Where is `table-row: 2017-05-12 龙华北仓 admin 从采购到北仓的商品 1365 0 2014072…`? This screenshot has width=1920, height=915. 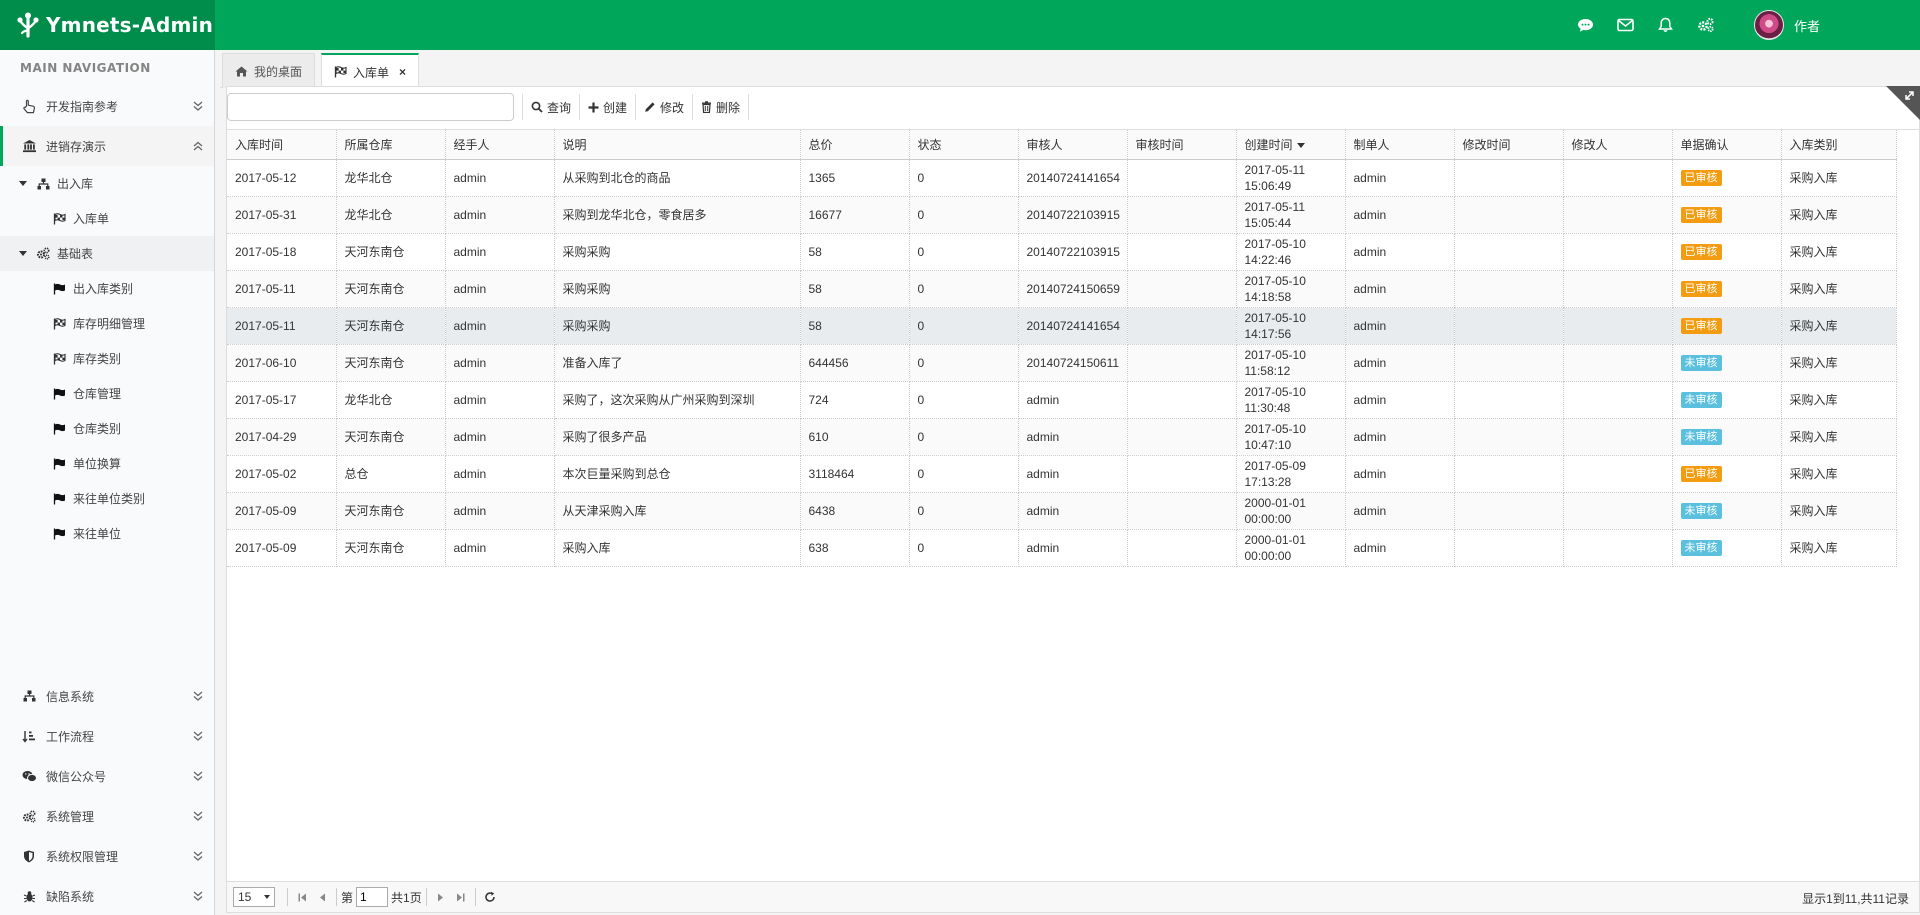 table-row: 2017-05-12 龙华北仓 admin 从采购到北仓的商品 1365 0 2014072… is located at coordinates (1062, 178).